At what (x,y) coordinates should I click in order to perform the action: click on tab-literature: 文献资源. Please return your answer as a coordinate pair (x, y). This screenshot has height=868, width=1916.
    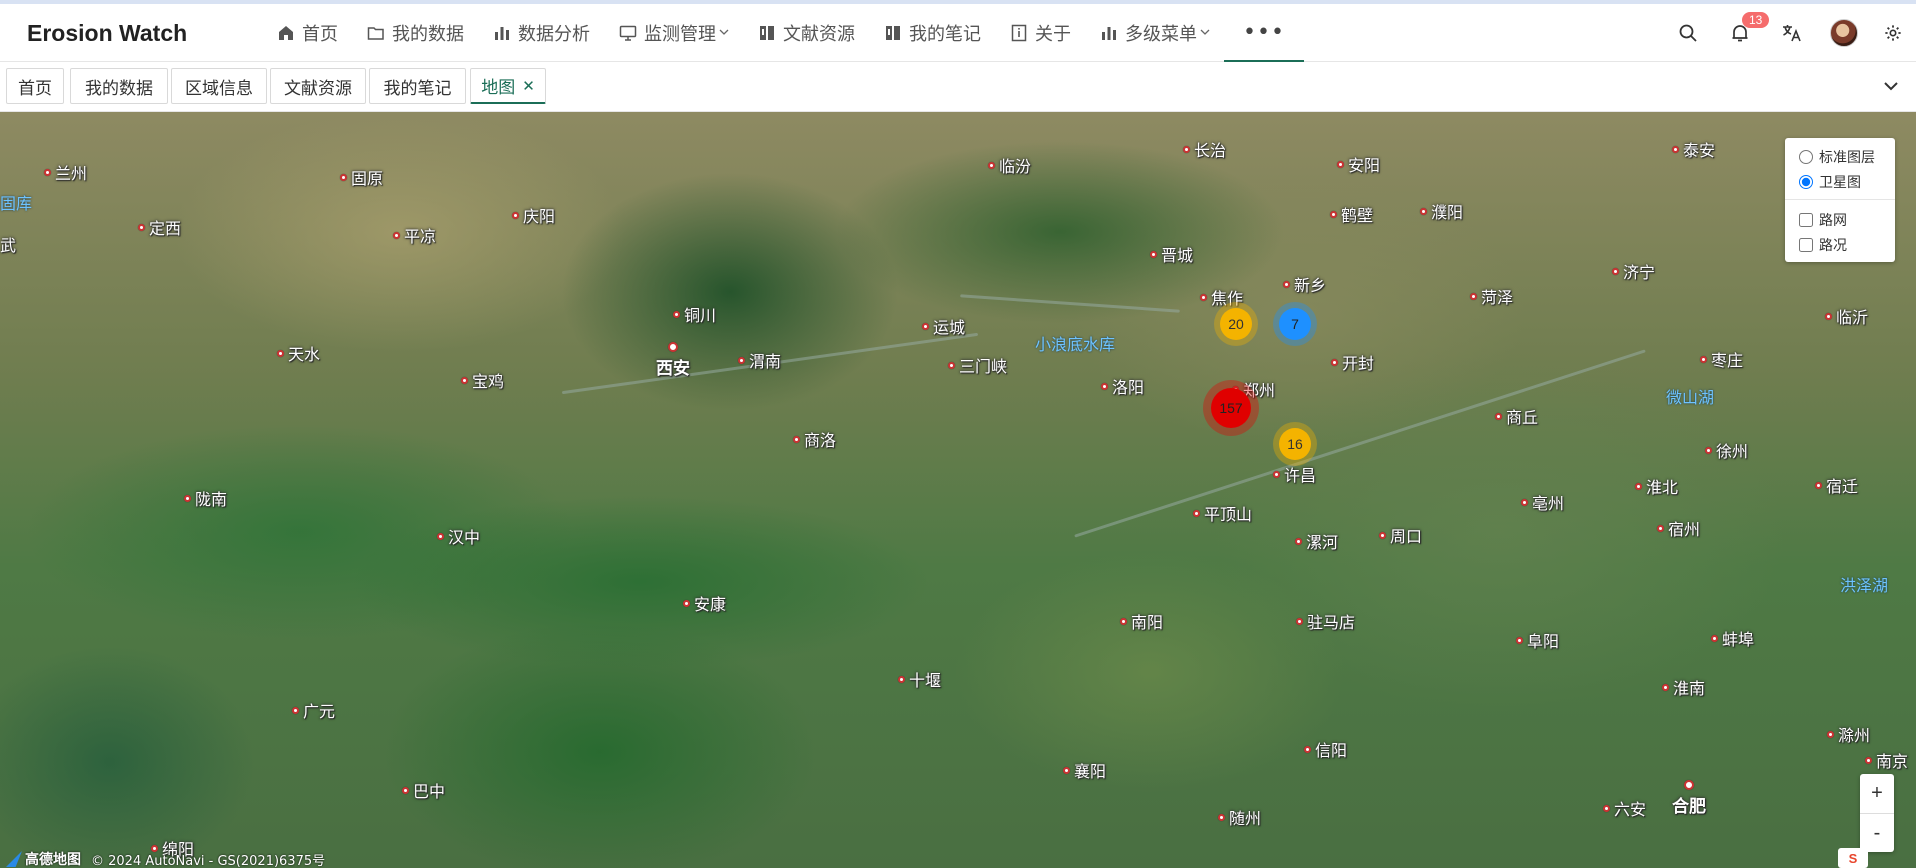
    Looking at the image, I should click on (318, 86).